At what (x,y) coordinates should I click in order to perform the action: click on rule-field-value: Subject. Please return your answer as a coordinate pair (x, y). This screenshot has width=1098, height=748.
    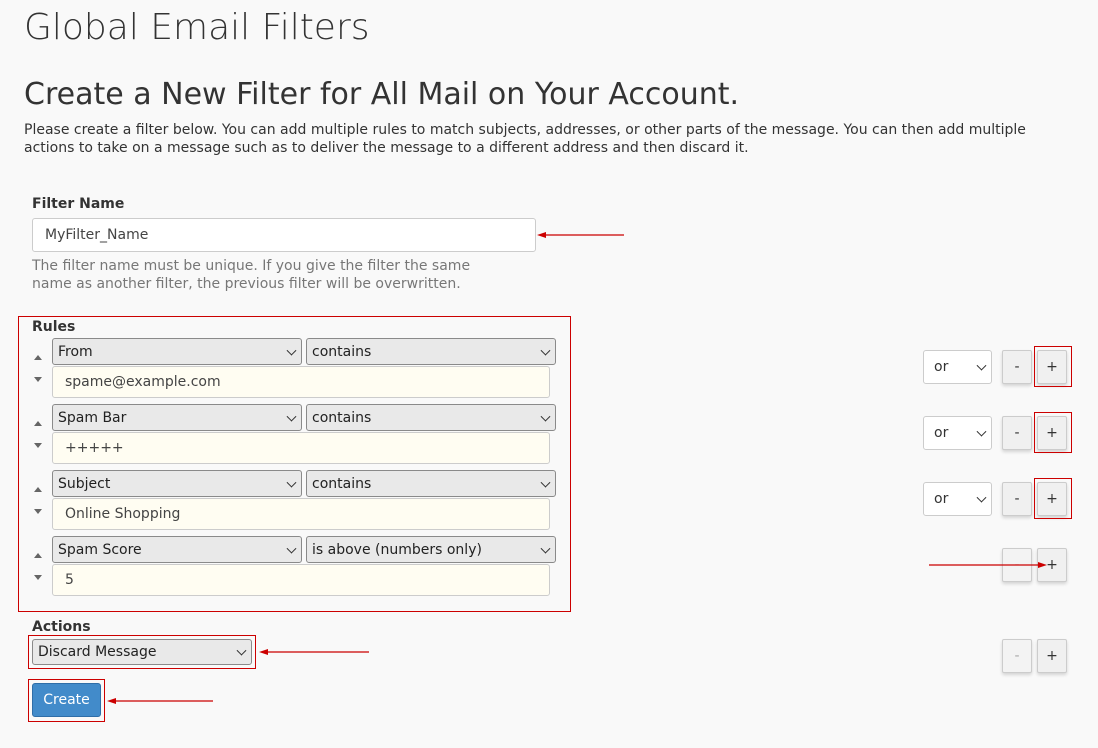
    Looking at the image, I should click on (84, 483).